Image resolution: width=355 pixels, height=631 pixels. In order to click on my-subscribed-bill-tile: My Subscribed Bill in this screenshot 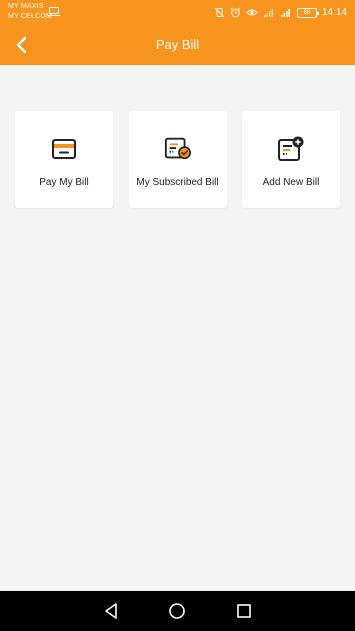, I will do `click(177, 159)`.